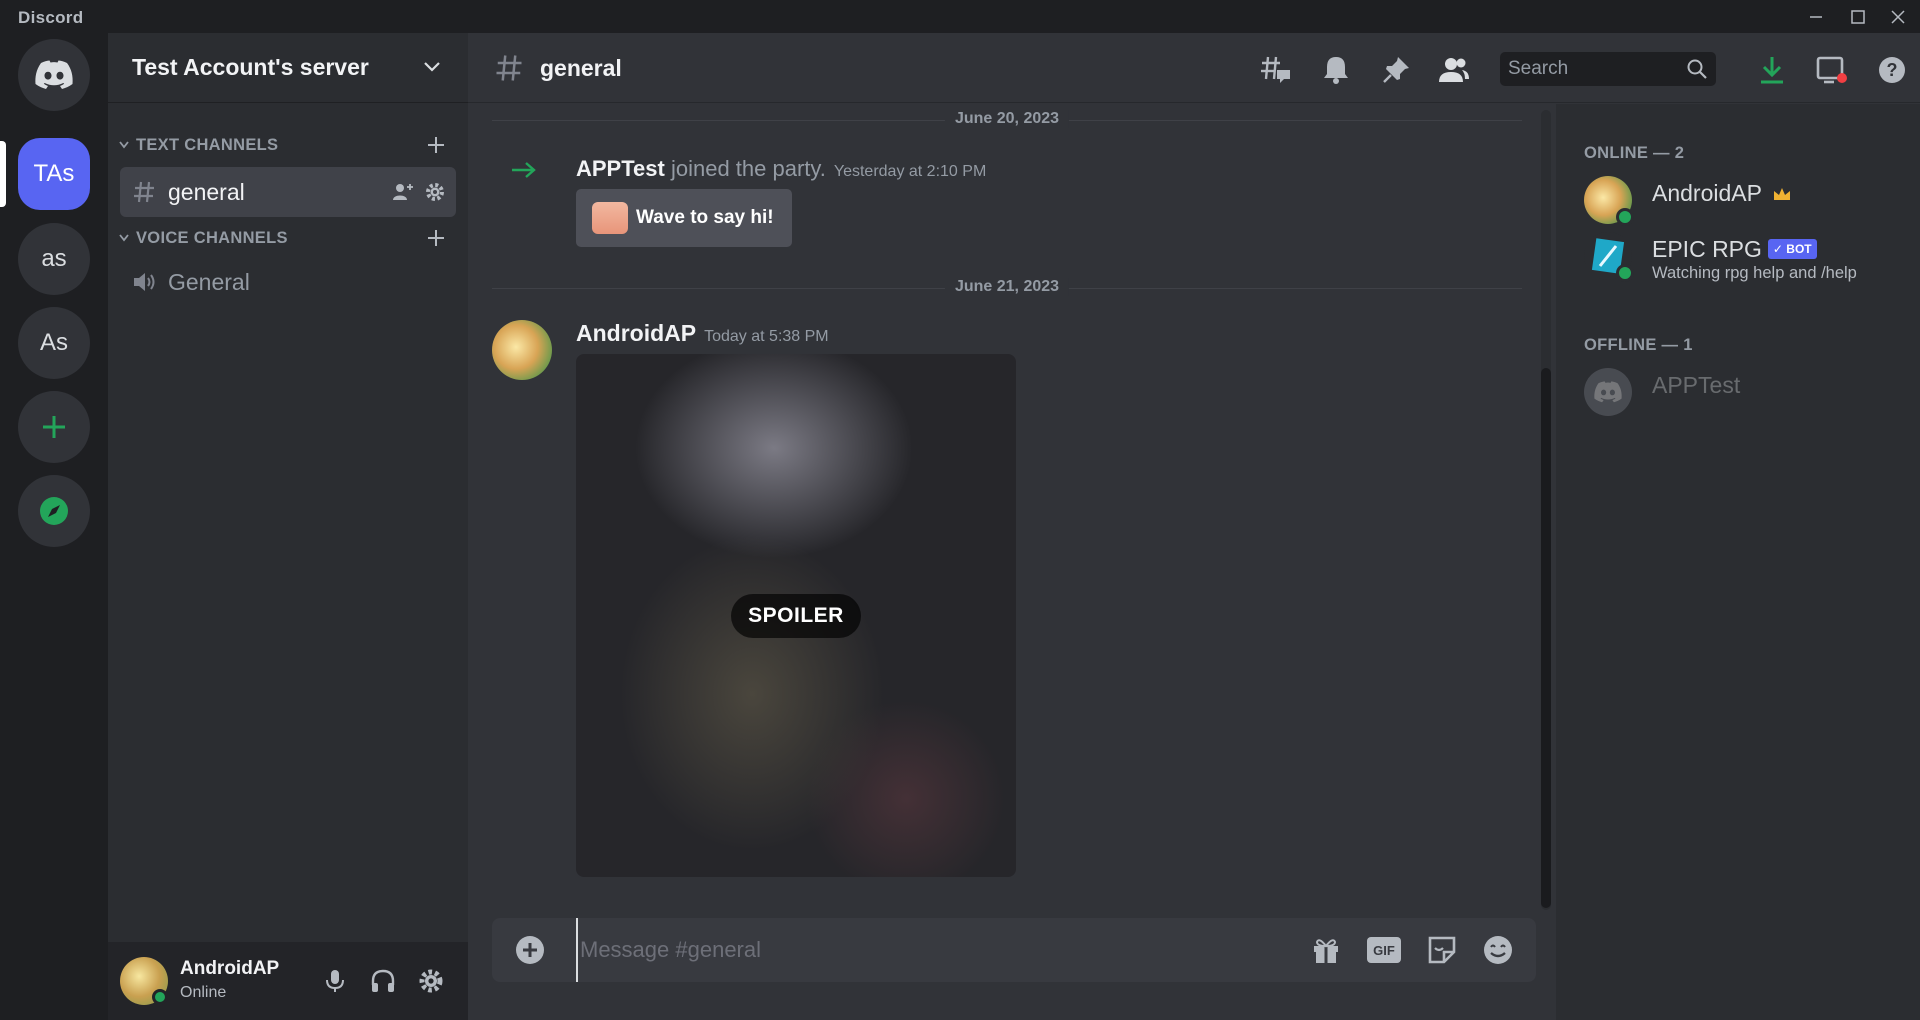 The image size is (1920, 1020). I want to click on date-divider-label: June 21, 2023, so click(1007, 287).